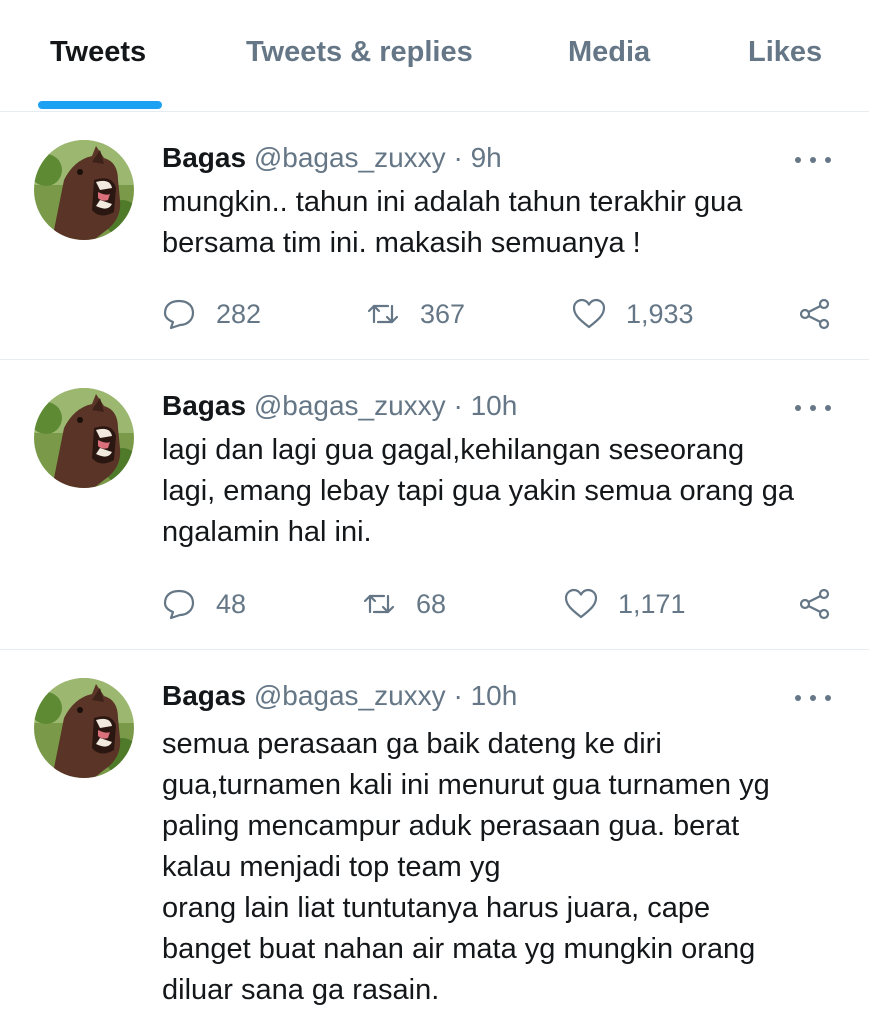 The height and width of the screenshot is (1024, 869). I want to click on retweet-count: 367, so click(443, 313).